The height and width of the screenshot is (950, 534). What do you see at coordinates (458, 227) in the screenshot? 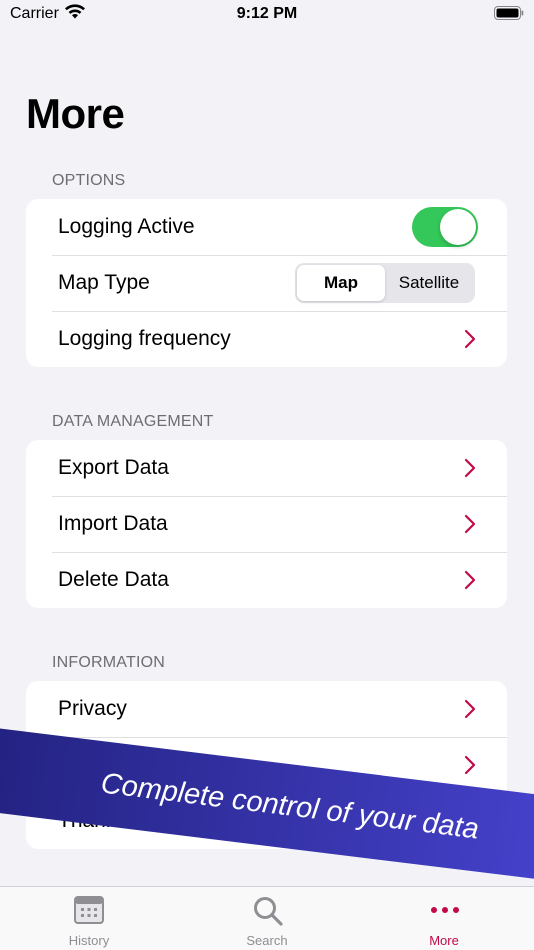
I see `toggle-knob` at bounding box center [458, 227].